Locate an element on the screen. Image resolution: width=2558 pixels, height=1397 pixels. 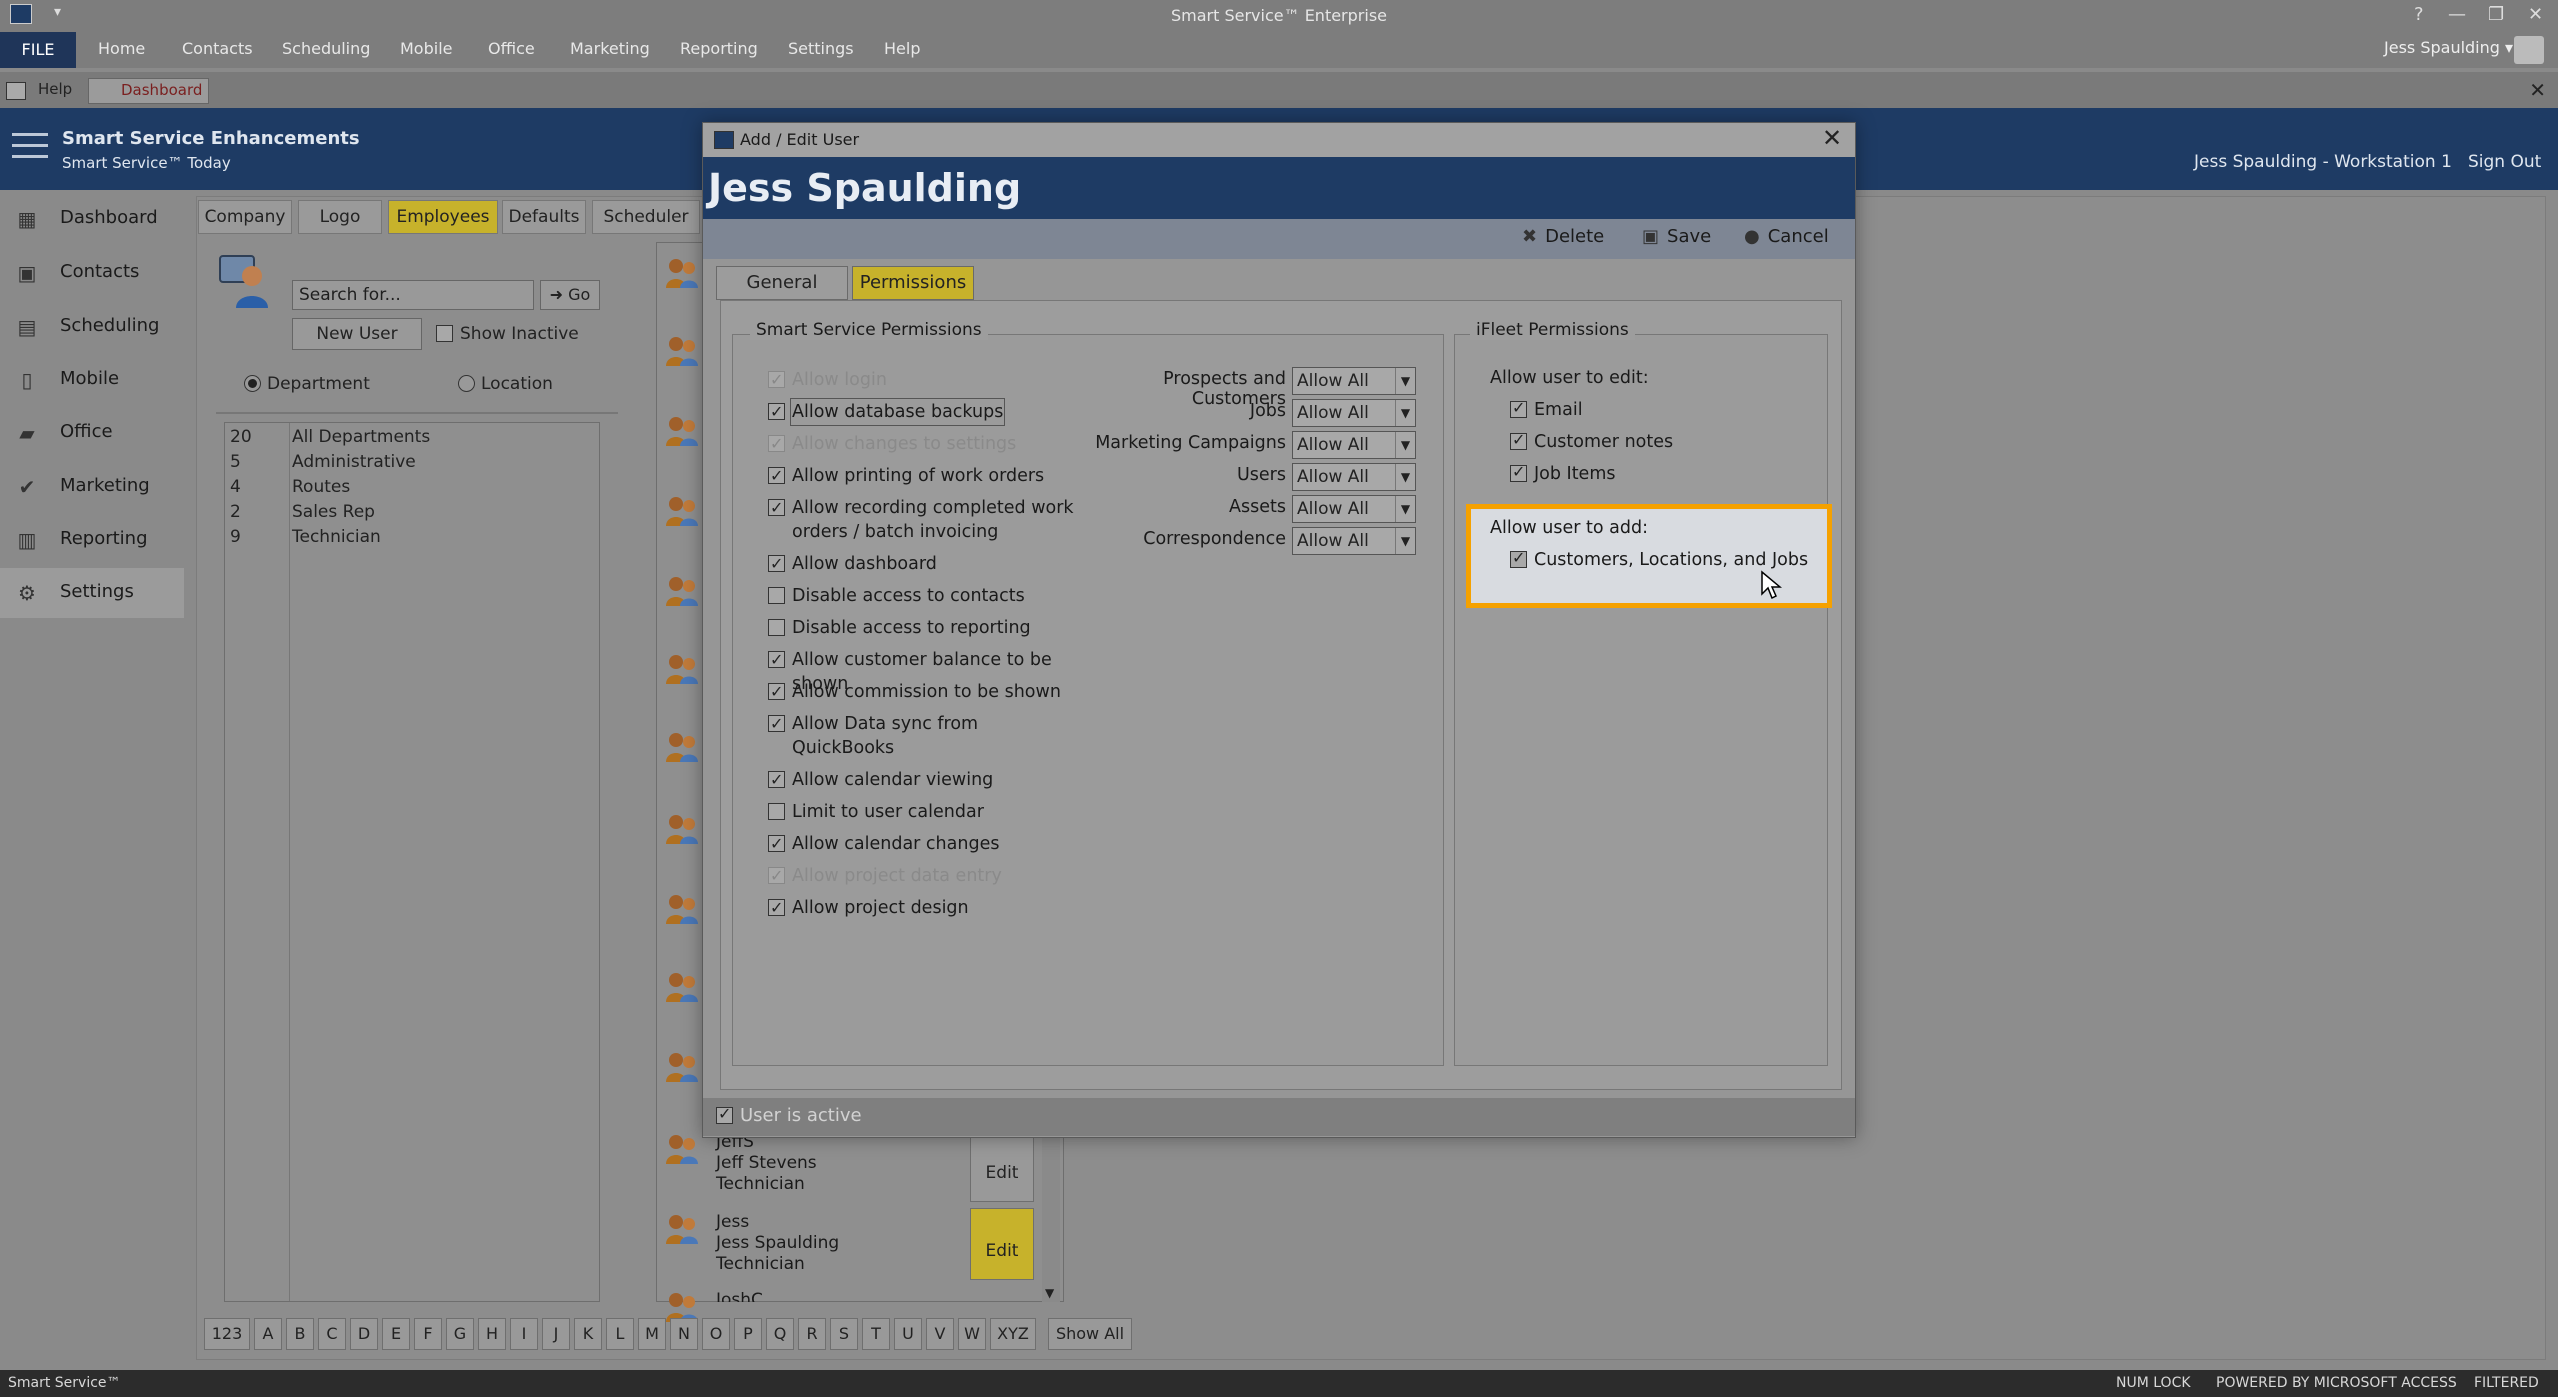
hamburger-menu-icon is located at coordinates (30, 147).